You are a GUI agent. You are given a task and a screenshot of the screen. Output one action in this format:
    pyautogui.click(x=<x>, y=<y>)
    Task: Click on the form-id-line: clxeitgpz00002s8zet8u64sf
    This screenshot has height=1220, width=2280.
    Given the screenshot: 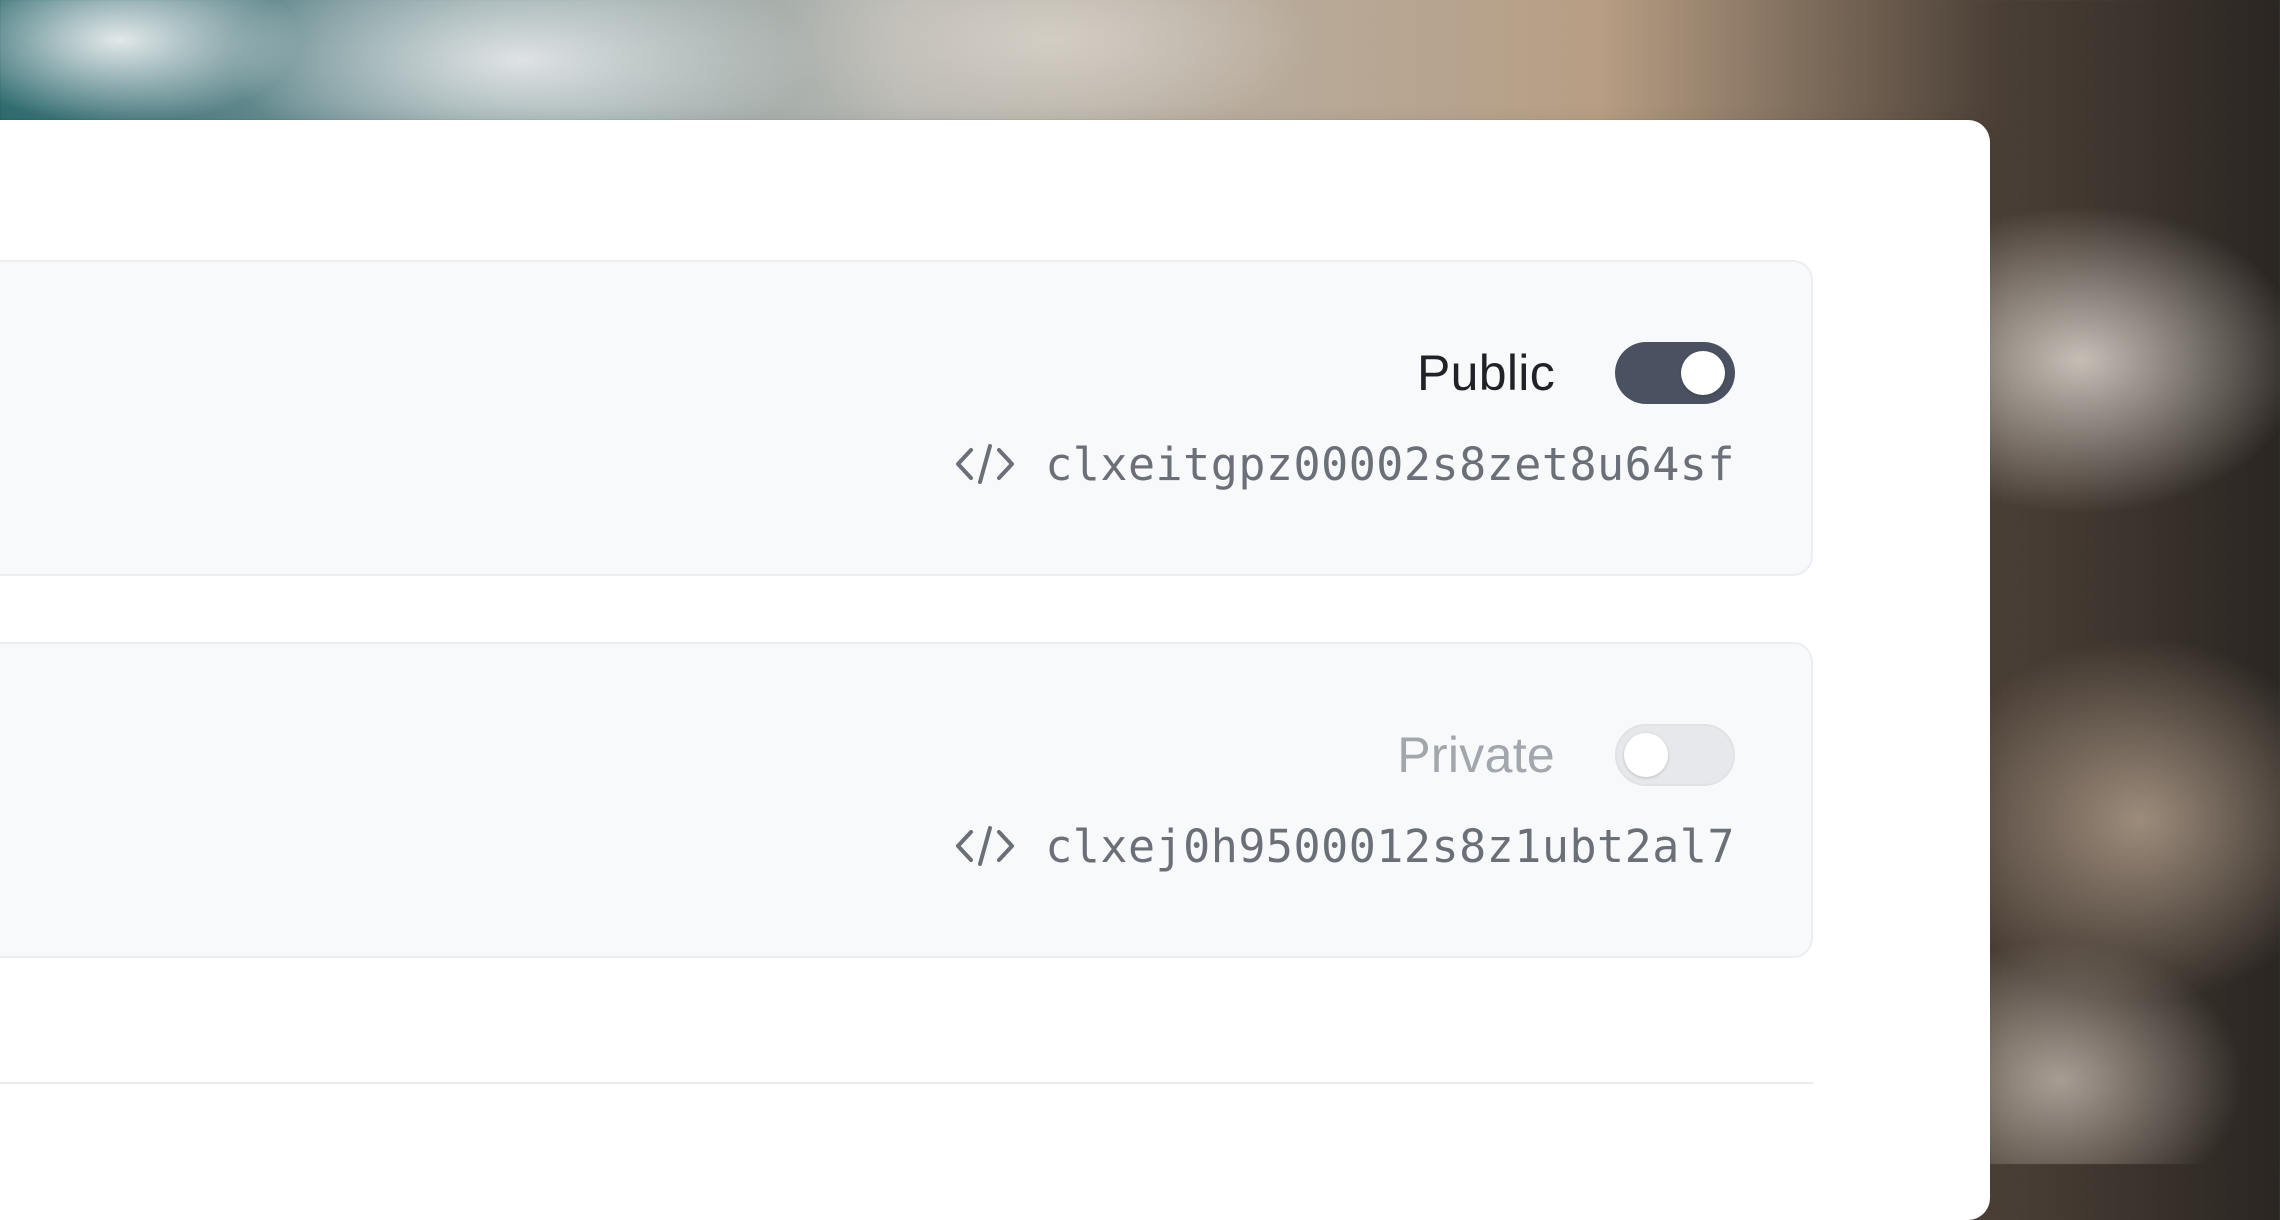 What is the action you would take?
    pyautogui.click(x=1345, y=464)
    